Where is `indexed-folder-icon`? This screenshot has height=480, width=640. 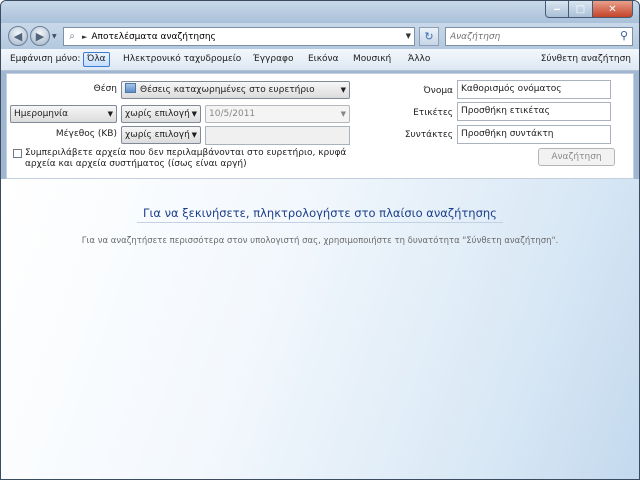
indexed-folder-icon is located at coordinates (130, 88).